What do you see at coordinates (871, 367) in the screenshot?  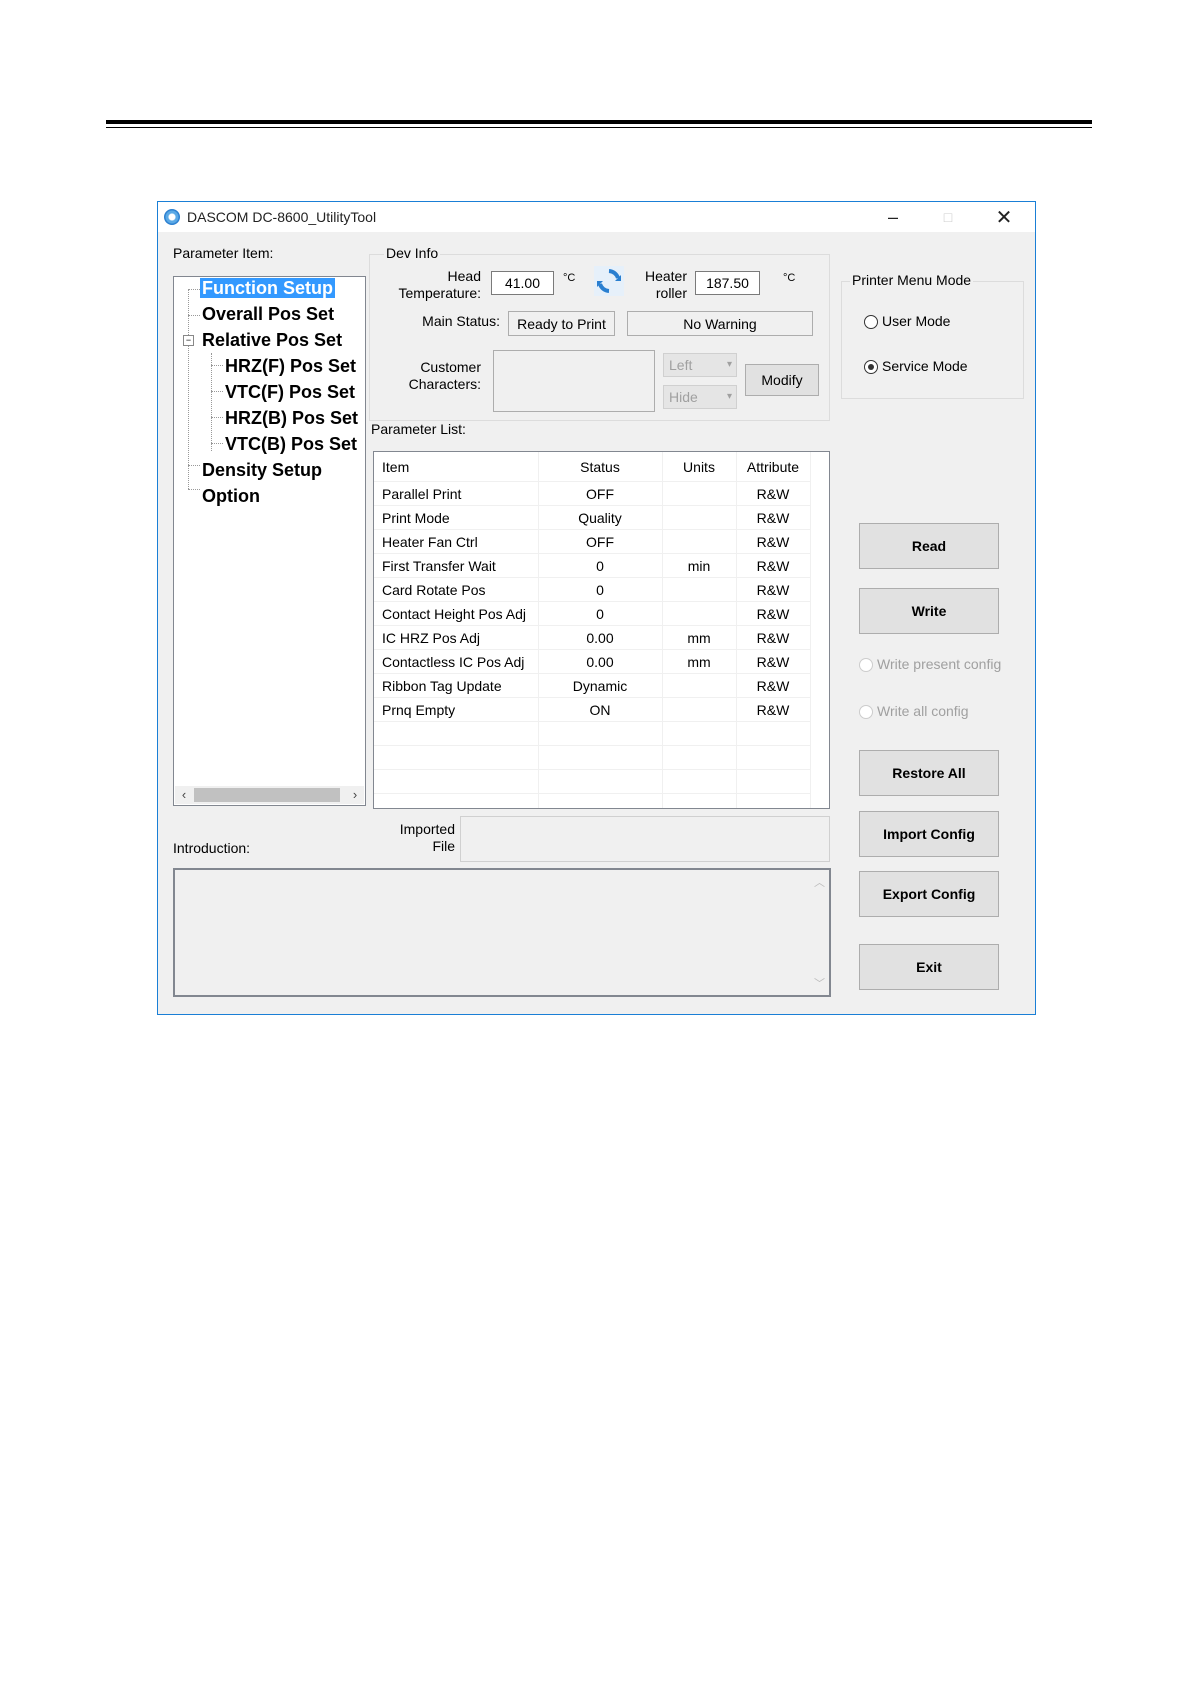 I see `service-mode-radio` at bounding box center [871, 367].